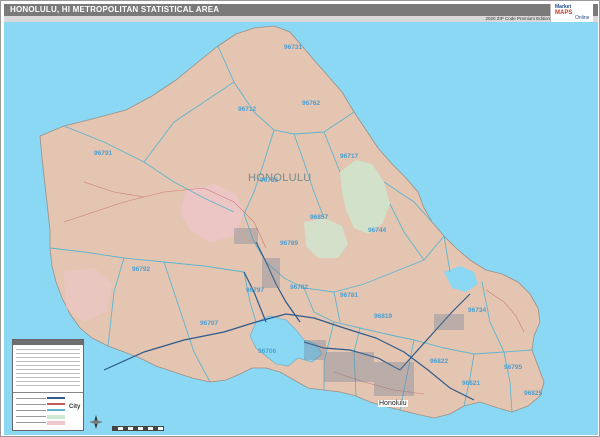  What do you see at coordinates (209, 323) in the screenshot?
I see `zip-label: 96707` at bounding box center [209, 323].